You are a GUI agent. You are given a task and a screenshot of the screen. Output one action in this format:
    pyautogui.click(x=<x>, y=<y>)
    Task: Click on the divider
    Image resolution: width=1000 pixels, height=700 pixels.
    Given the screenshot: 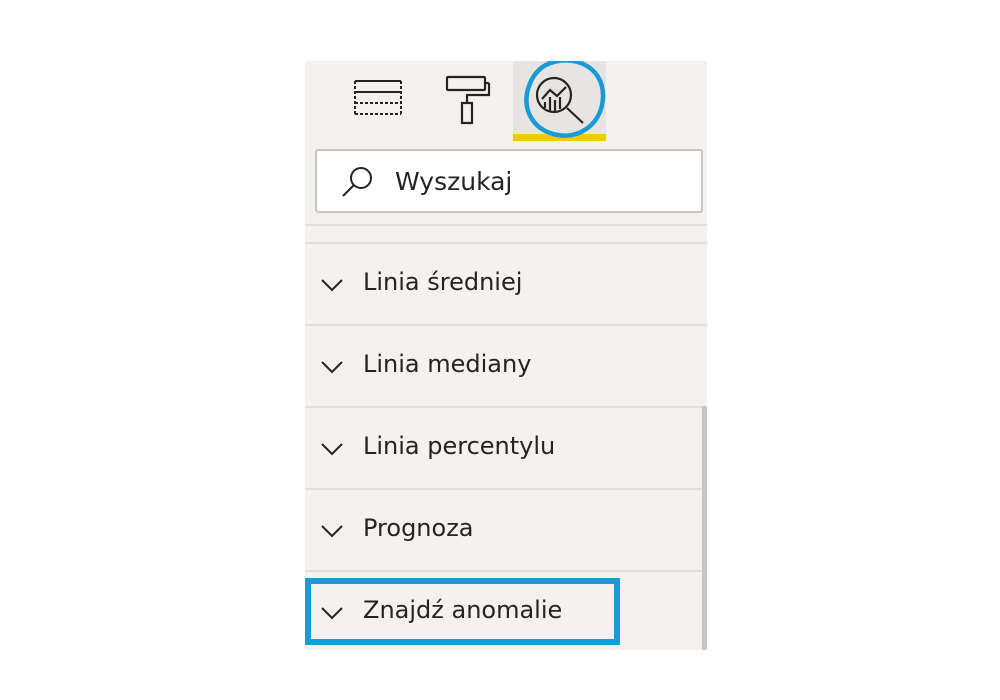 What is the action you would take?
    pyautogui.click(x=506, y=225)
    